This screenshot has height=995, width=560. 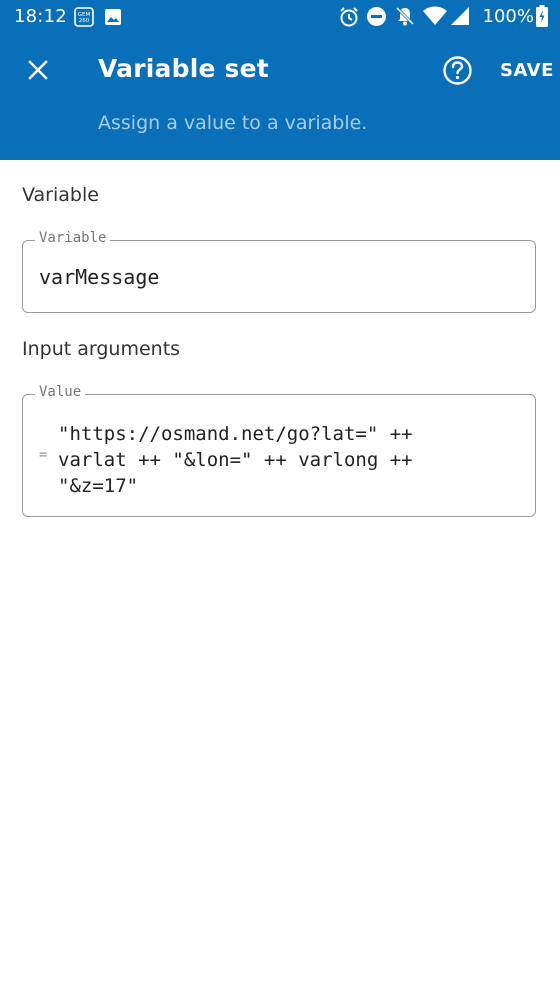 I want to click on help-icon, so click(x=457, y=70).